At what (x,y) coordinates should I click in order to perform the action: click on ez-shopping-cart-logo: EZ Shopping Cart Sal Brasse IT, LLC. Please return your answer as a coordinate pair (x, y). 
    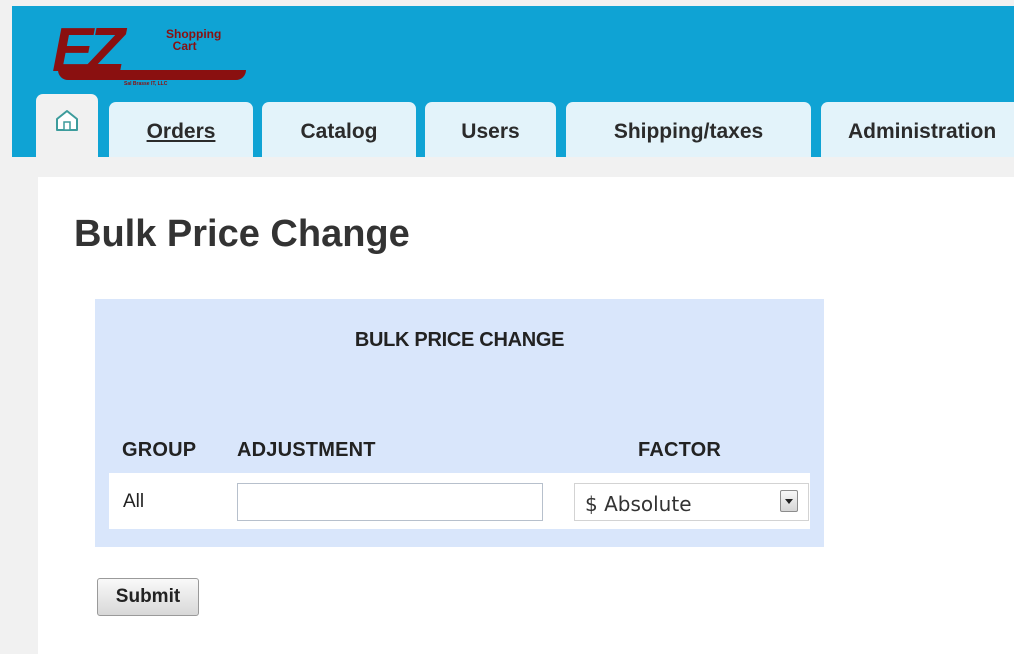
    Looking at the image, I should click on (152, 55).